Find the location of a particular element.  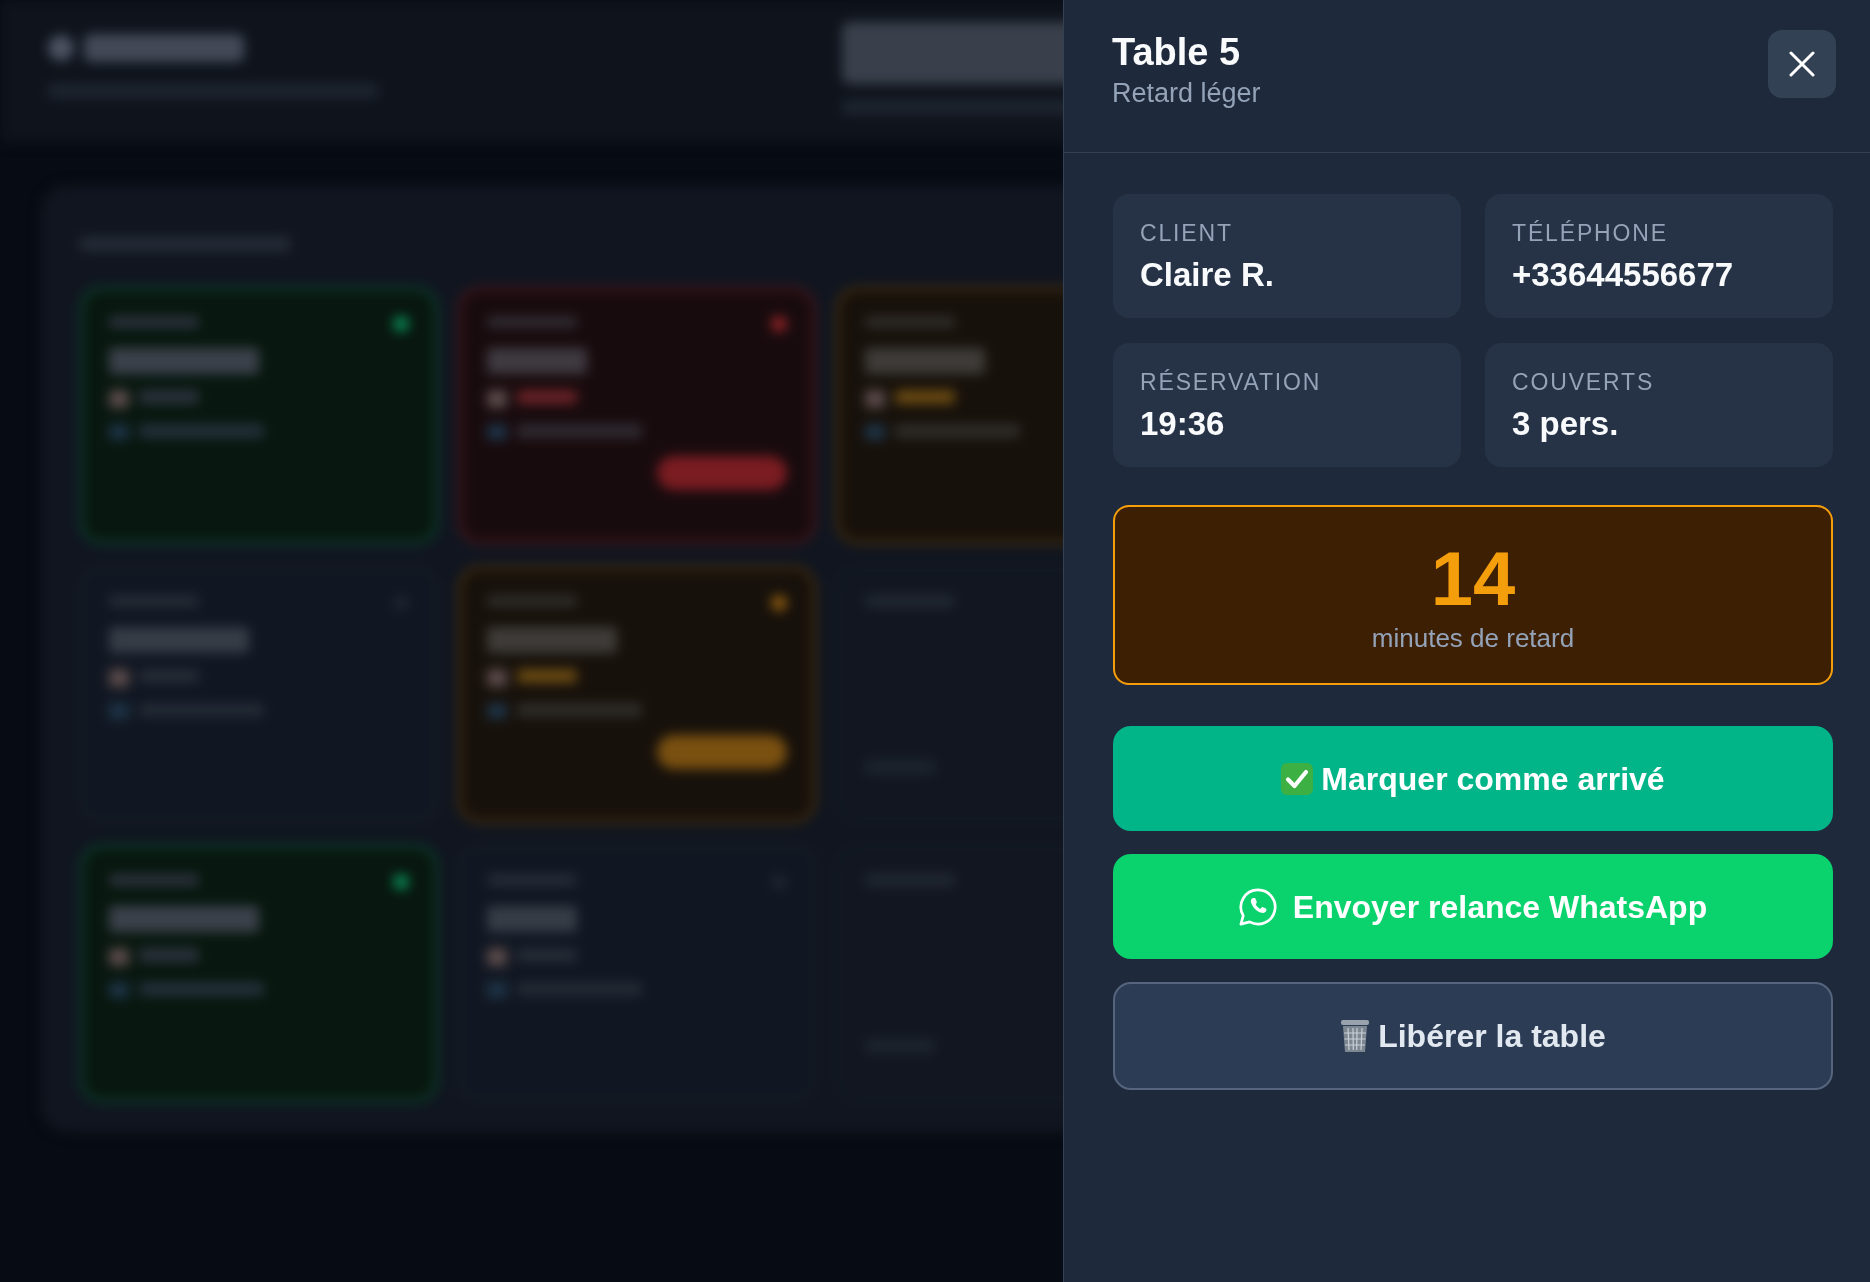

close-button is located at coordinates (1802, 64).